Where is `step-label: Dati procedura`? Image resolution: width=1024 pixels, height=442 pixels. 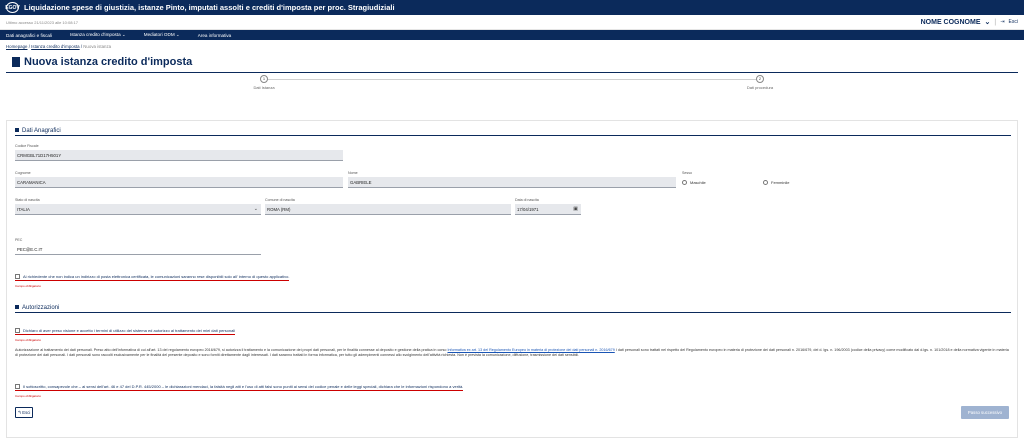 step-label: Dati procedura is located at coordinates (760, 87).